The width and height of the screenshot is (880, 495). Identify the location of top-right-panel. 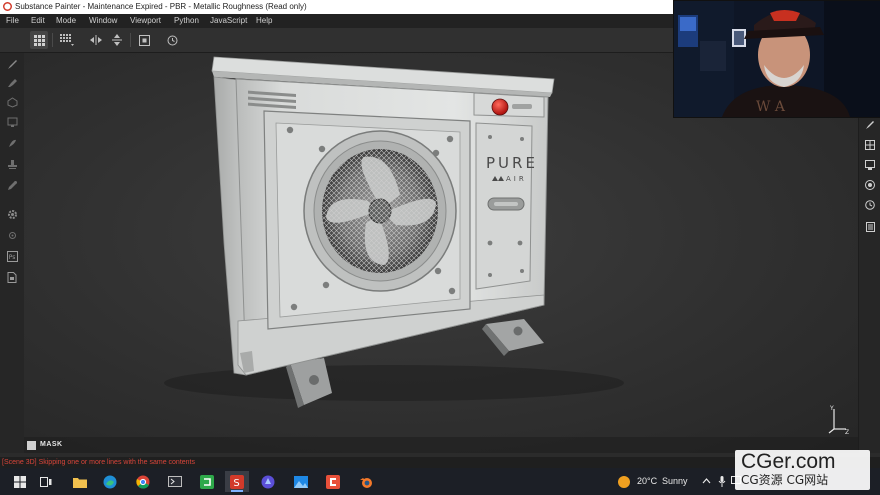
(509, 105).